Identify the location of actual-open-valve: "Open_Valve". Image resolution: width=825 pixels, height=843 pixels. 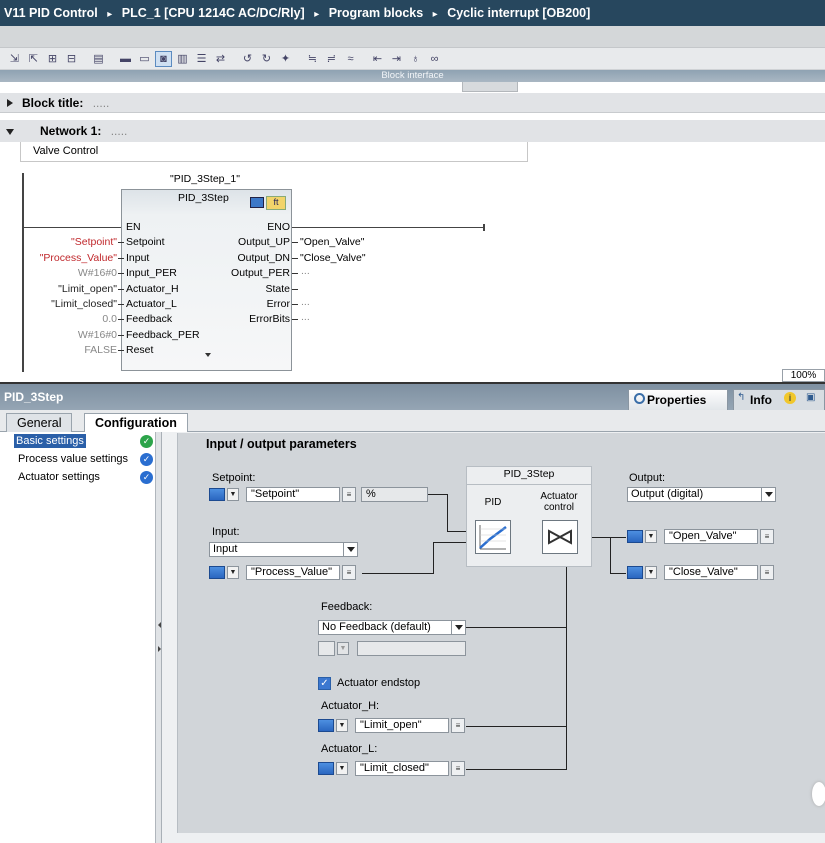
(332, 242).